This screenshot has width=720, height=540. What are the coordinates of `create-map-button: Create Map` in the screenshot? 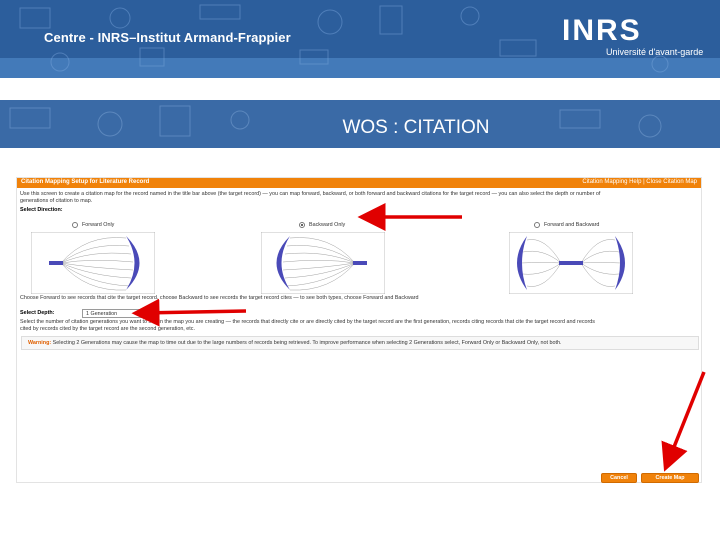 It's located at (670, 478).